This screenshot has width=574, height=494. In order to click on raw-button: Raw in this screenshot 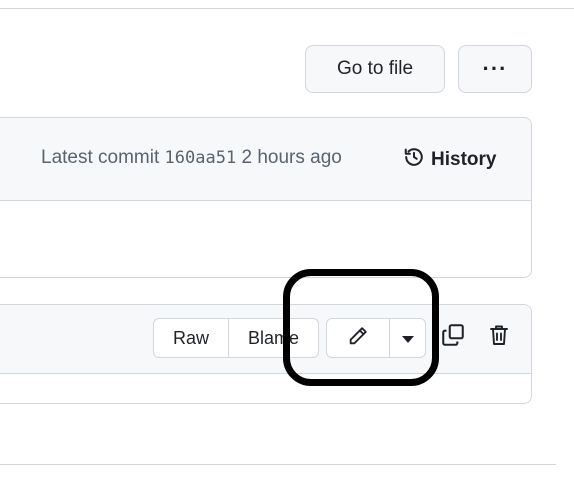, I will do `click(191, 338)`.